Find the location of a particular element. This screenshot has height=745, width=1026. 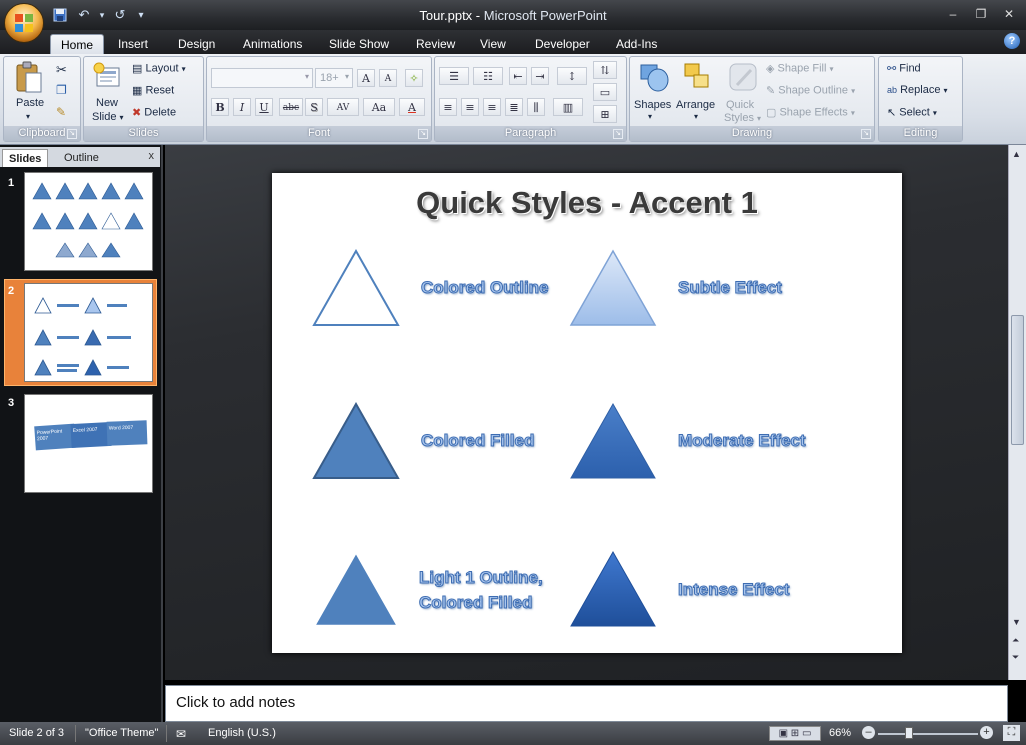

zoom-out-icon: – is located at coordinates (868, 732).